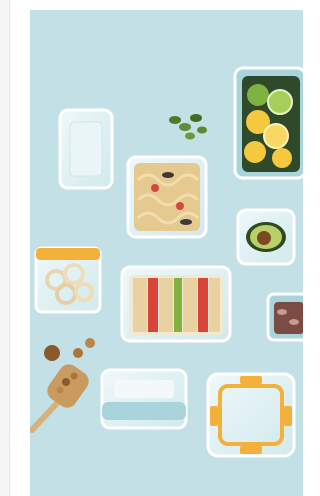 This screenshot has height=496, width=320. Describe the element at coordinates (188, 127) in the screenshot. I see `herb-leaves` at that location.